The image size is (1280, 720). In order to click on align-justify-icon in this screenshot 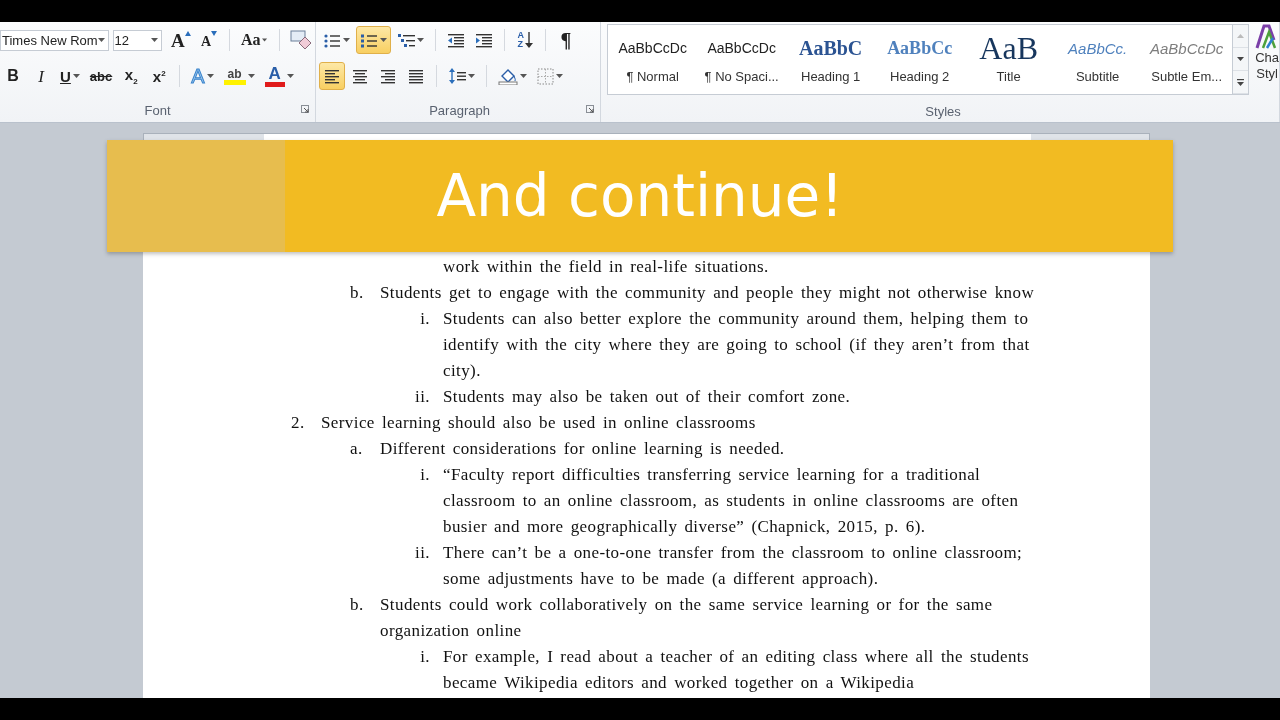, I will do `click(416, 76)`.